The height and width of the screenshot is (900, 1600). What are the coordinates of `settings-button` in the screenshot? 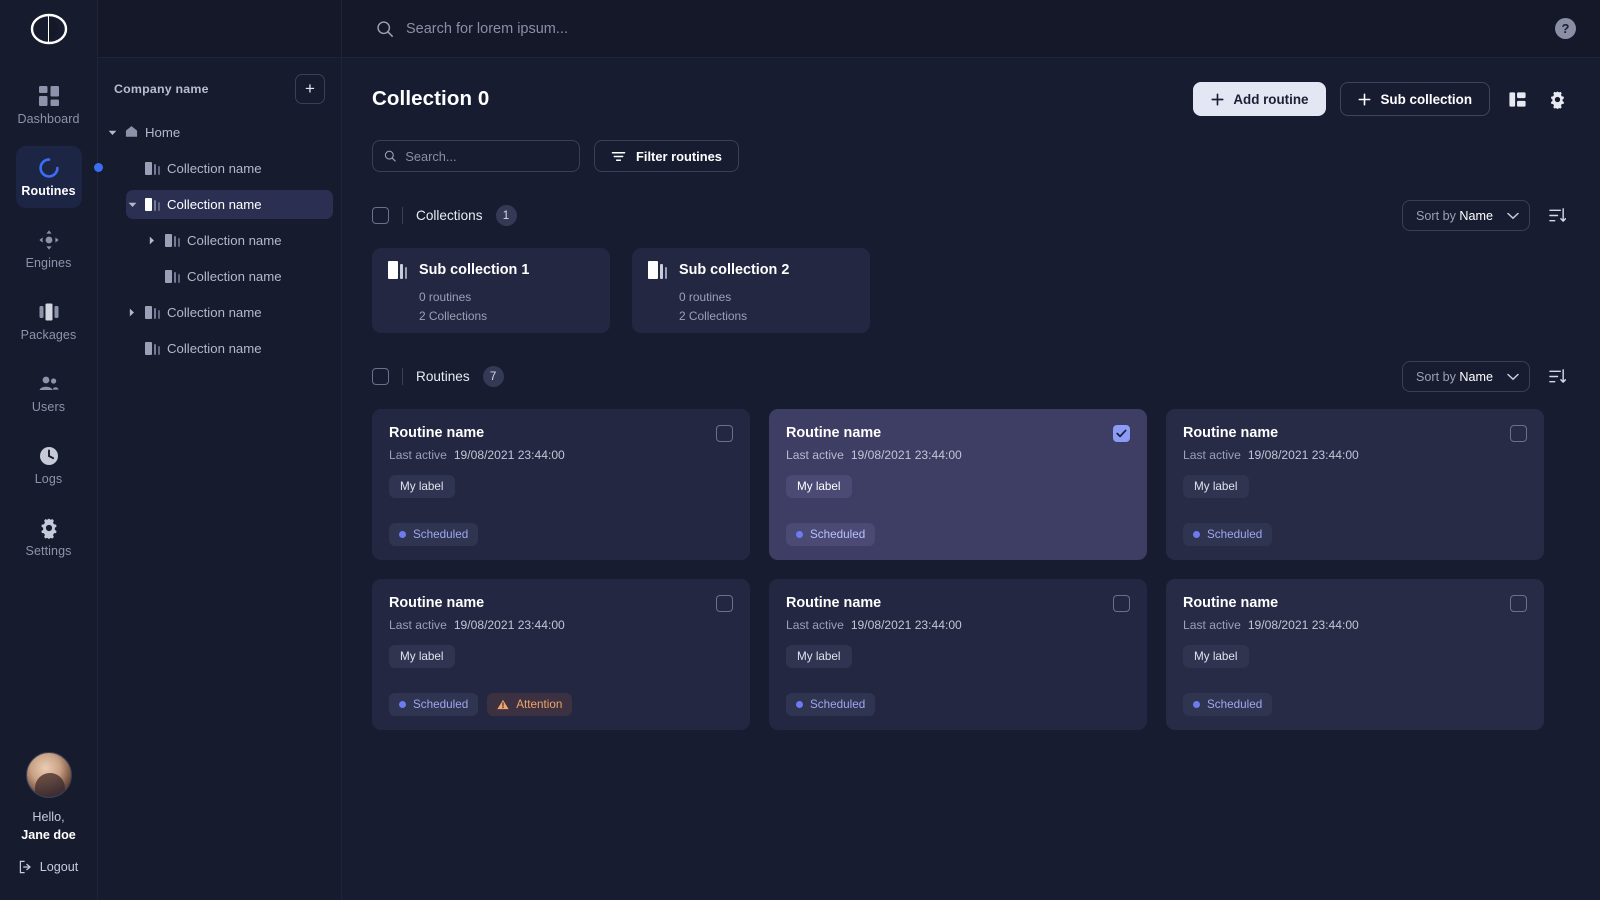 It's located at (1557, 99).